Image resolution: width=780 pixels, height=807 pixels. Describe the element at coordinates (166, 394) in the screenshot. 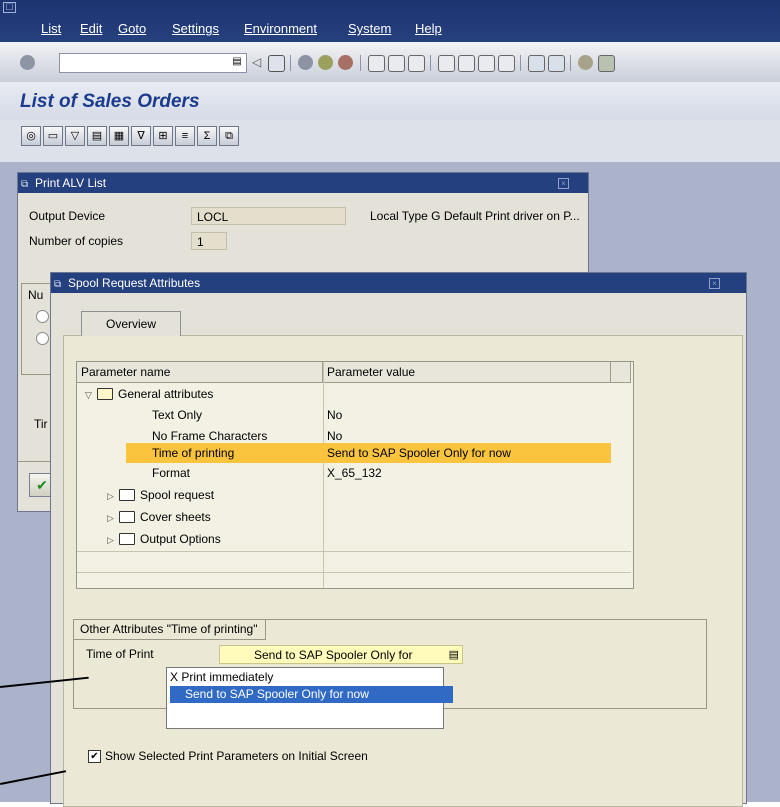

I see `tree-node-label: General attributes` at that location.